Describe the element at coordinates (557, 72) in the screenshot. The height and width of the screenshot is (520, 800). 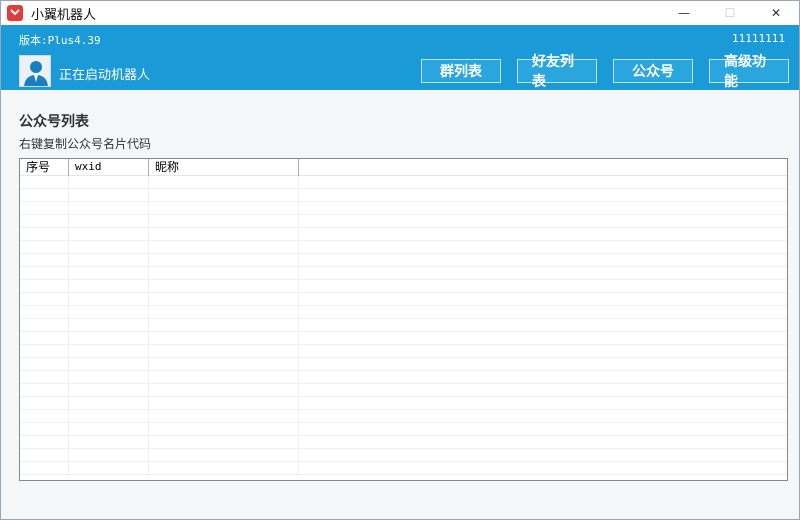
I see `friend-list-button: 好友列表` at that location.